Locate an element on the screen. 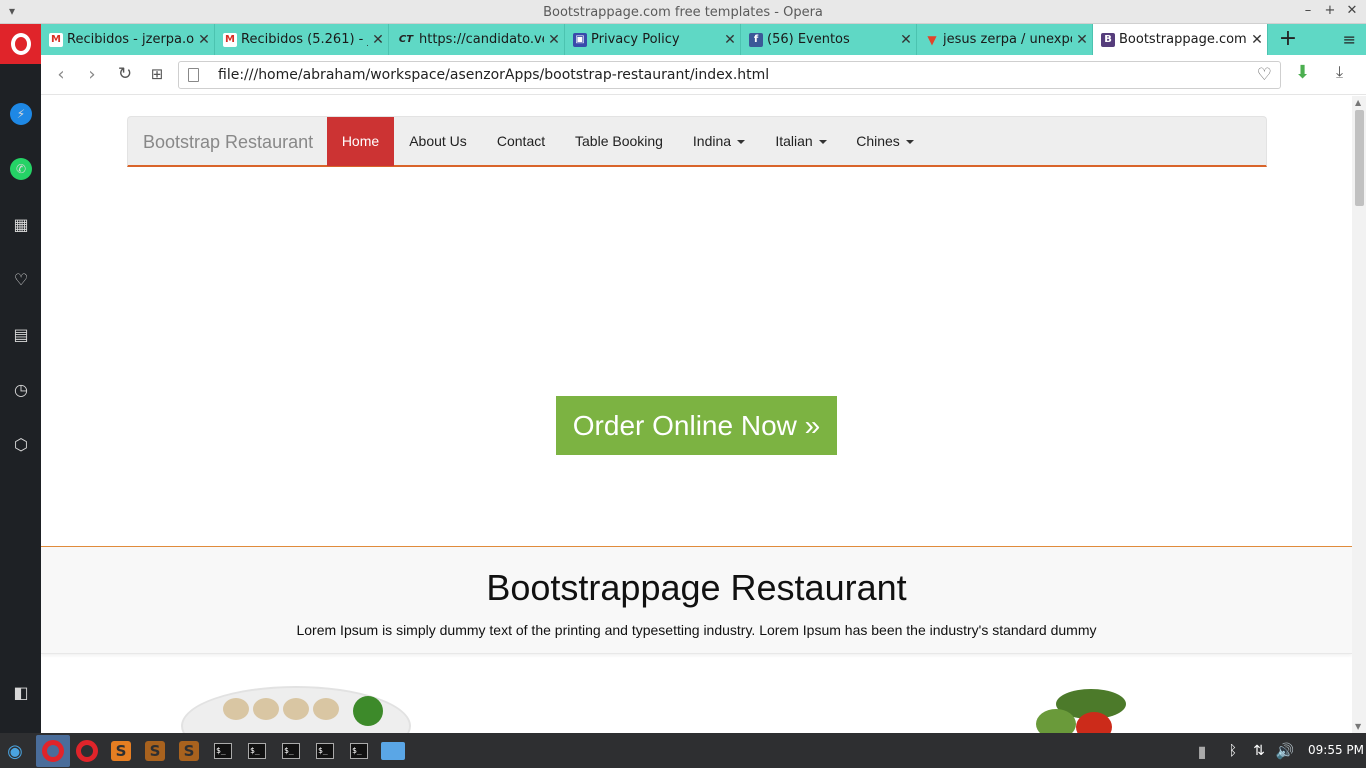 Image resolution: width=1366 pixels, height=768 pixels. nav-about-us: About Us is located at coordinates (438, 141).